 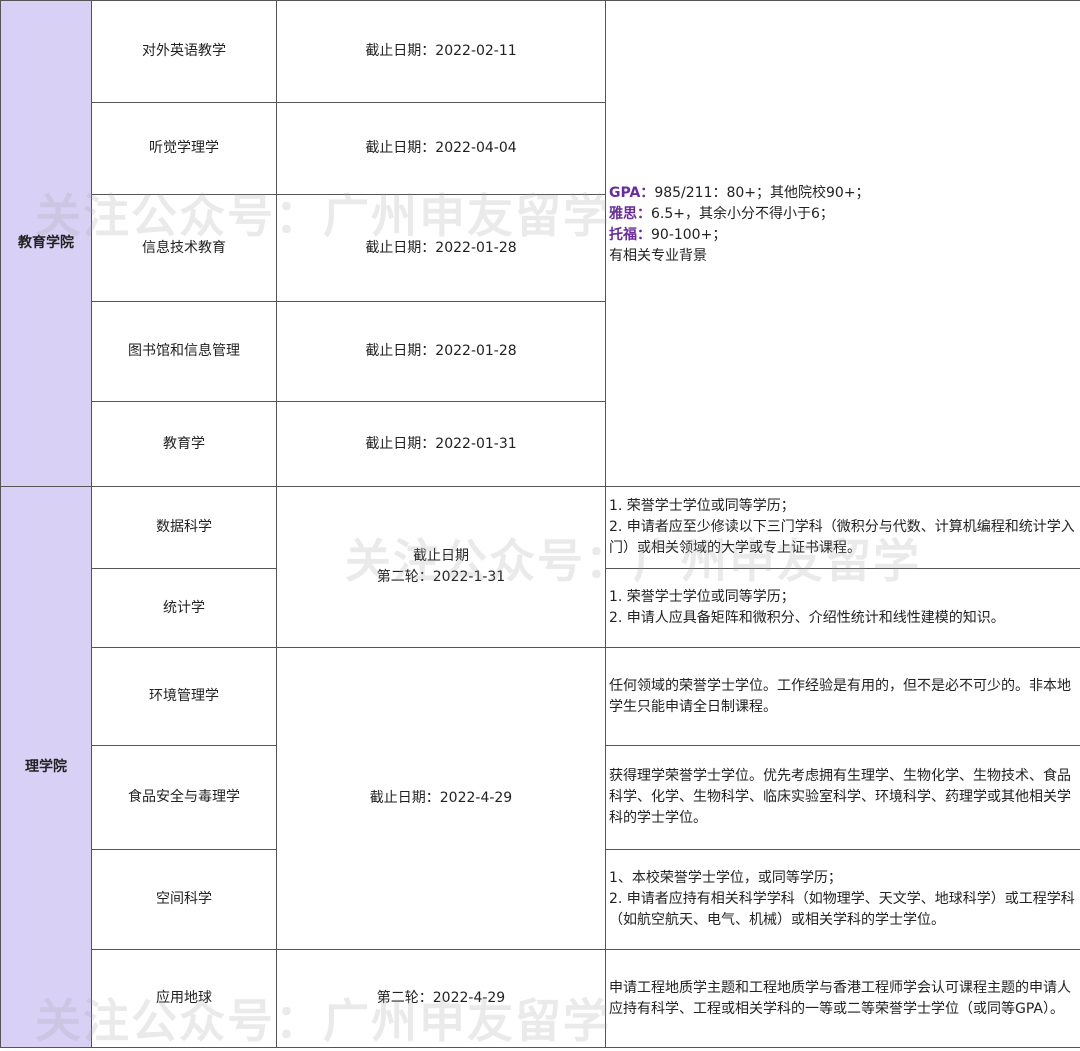 I want to click on gpa-label: GPA：, so click(x=631, y=193).